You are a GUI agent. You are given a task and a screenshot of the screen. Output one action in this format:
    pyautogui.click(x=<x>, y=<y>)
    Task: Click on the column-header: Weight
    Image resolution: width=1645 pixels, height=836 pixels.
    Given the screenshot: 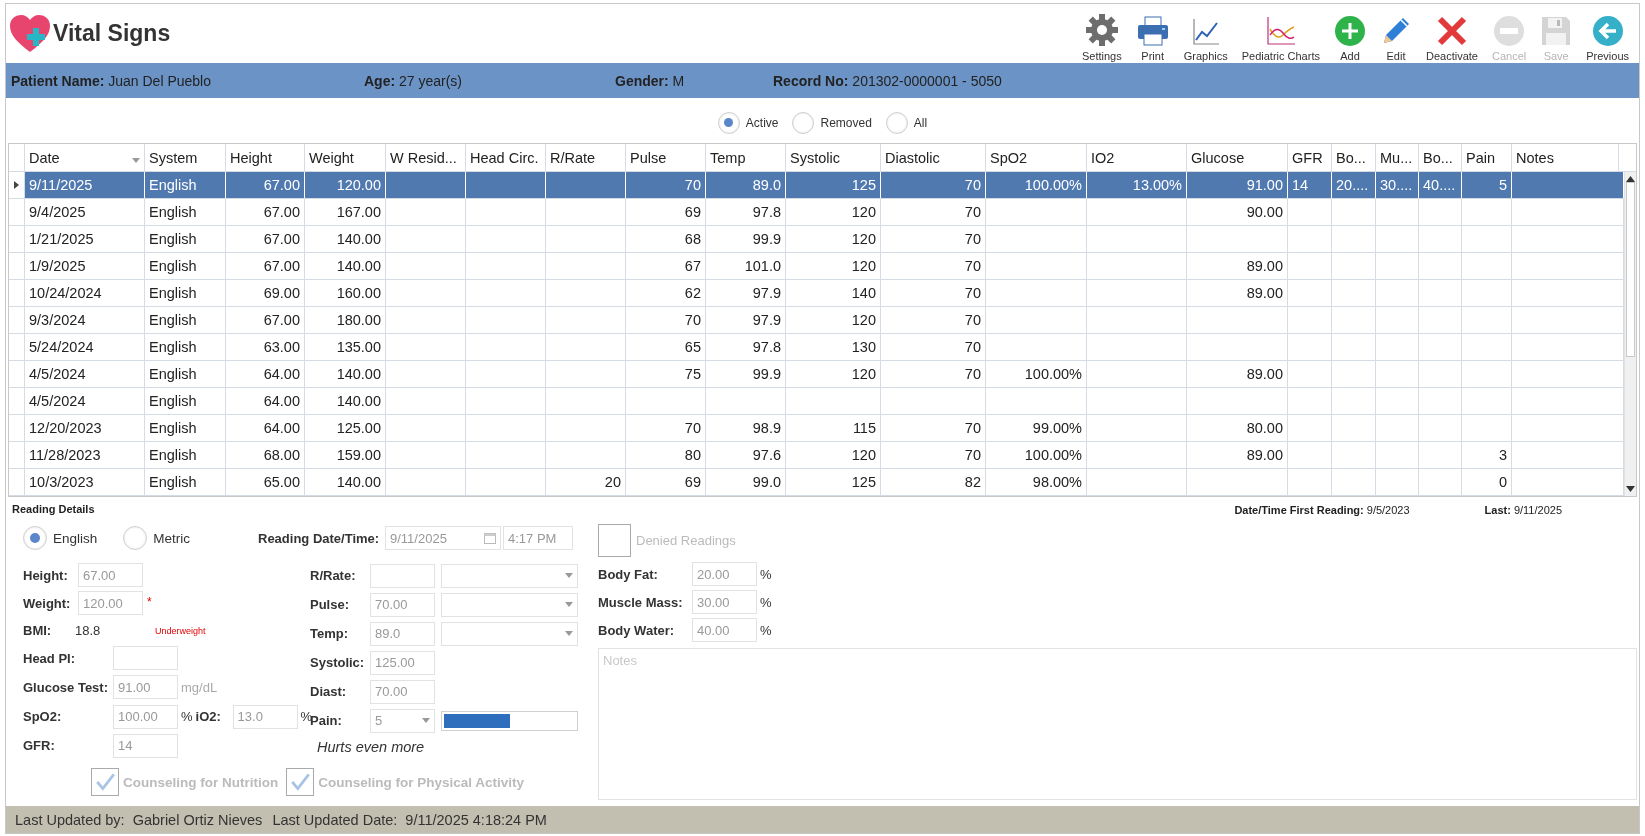 What is the action you would take?
    pyautogui.click(x=345, y=157)
    